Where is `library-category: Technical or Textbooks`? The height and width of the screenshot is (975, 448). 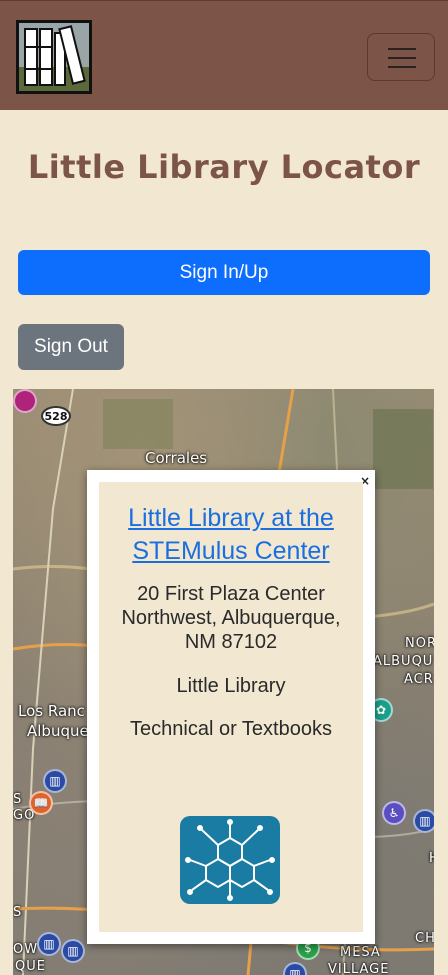
library-category: Technical or Textbooks is located at coordinates (231, 729).